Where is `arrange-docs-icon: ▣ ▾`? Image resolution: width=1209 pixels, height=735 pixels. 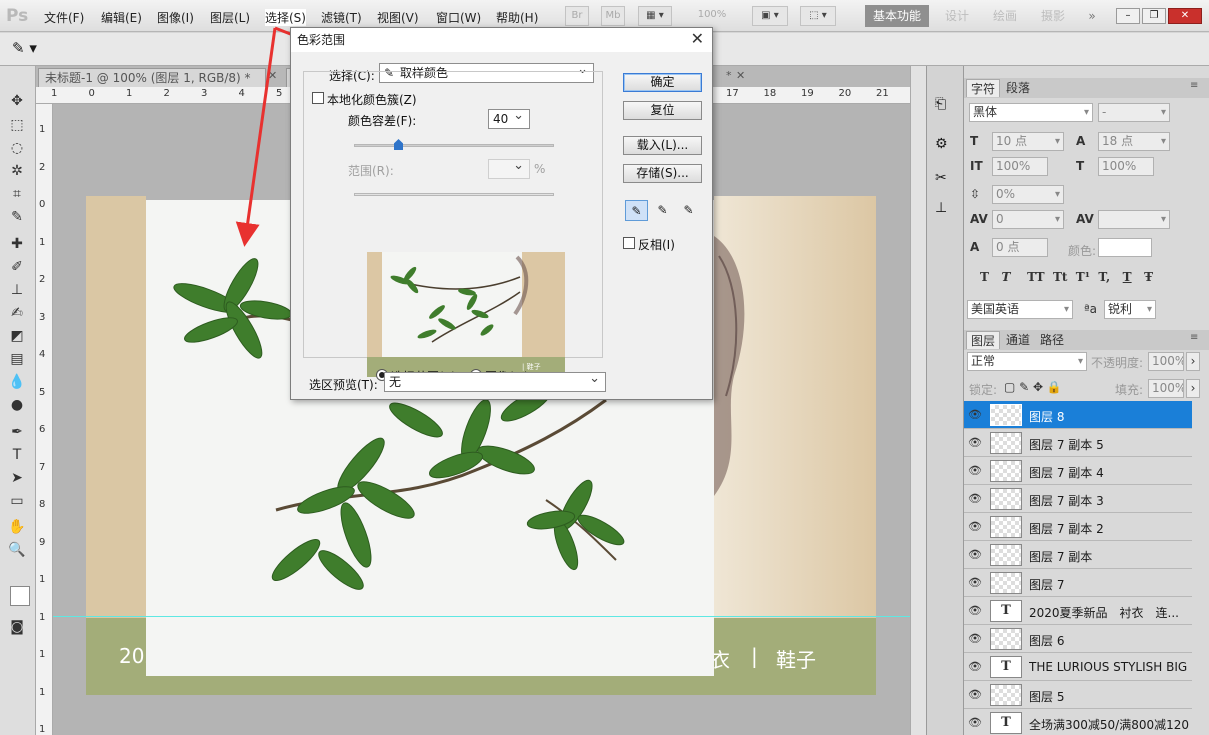
arrange-docs-icon: ▣ ▾ is located at coordinates (770, 16).